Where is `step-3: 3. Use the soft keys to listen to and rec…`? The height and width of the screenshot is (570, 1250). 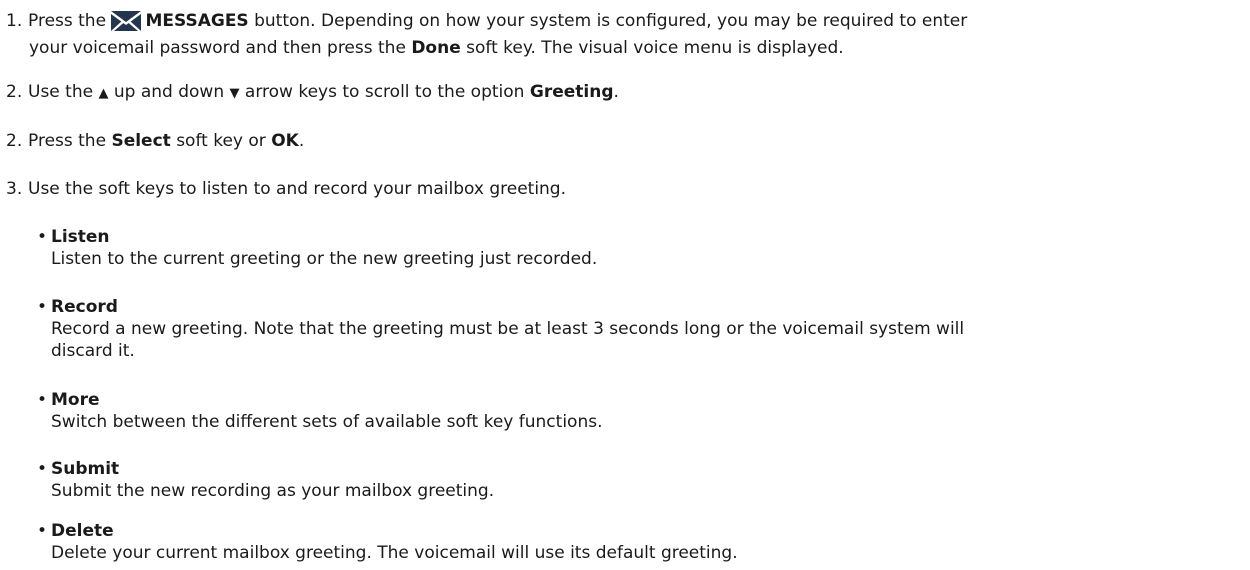
step-3: 3. Use the soft keys to listen to and rec… is located at coordinates (626, 189).